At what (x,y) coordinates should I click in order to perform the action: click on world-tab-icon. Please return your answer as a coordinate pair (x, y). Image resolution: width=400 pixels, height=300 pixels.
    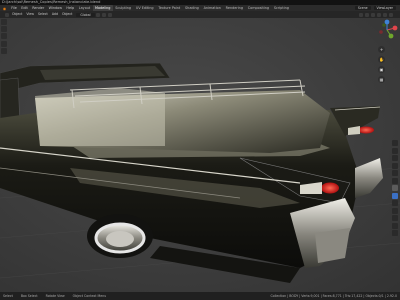
    Looking at the image, I should click on (395, 180).